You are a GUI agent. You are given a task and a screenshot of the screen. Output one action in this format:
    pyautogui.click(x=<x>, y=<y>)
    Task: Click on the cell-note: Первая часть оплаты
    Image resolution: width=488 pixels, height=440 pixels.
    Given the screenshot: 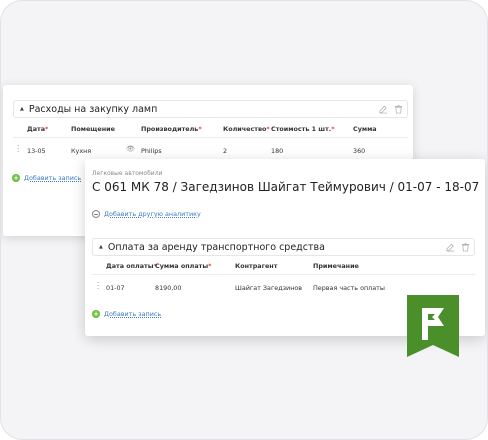 What is the action you would take?
    pyautogui.click(x=349, y=288)
    